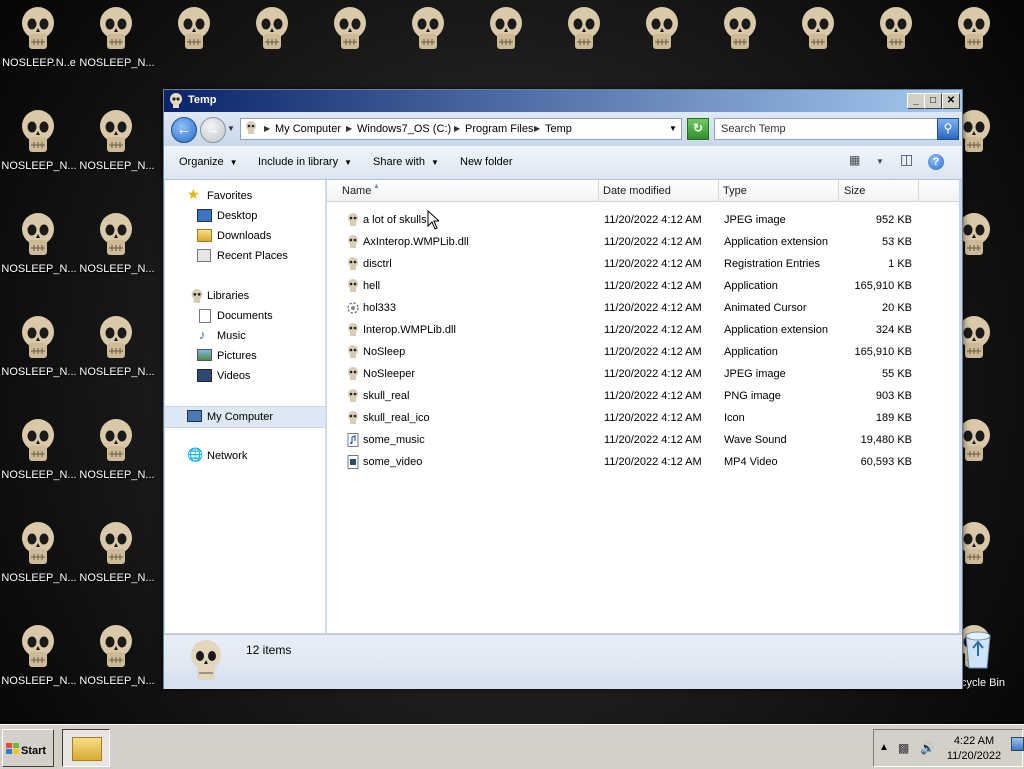 This screenshot has width=1024, height=769. Describe the element at coordinates (245, 196) in the screenshot. I see `nav-favorites: ★ Favorites` at that location.